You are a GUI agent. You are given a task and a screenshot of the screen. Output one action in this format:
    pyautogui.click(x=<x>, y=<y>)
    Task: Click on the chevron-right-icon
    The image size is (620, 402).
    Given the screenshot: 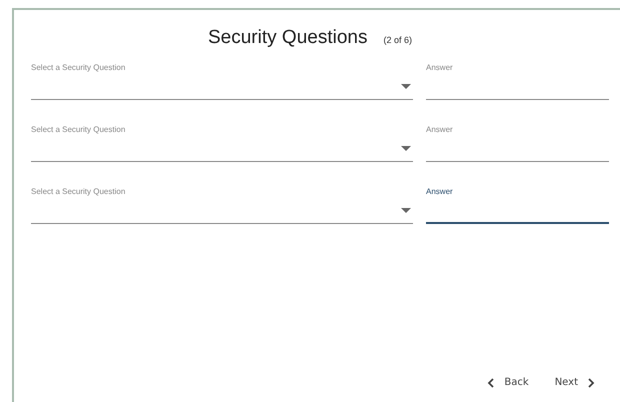 What is the action you would take?
    pyautogui.click(x=591, y=383)
    